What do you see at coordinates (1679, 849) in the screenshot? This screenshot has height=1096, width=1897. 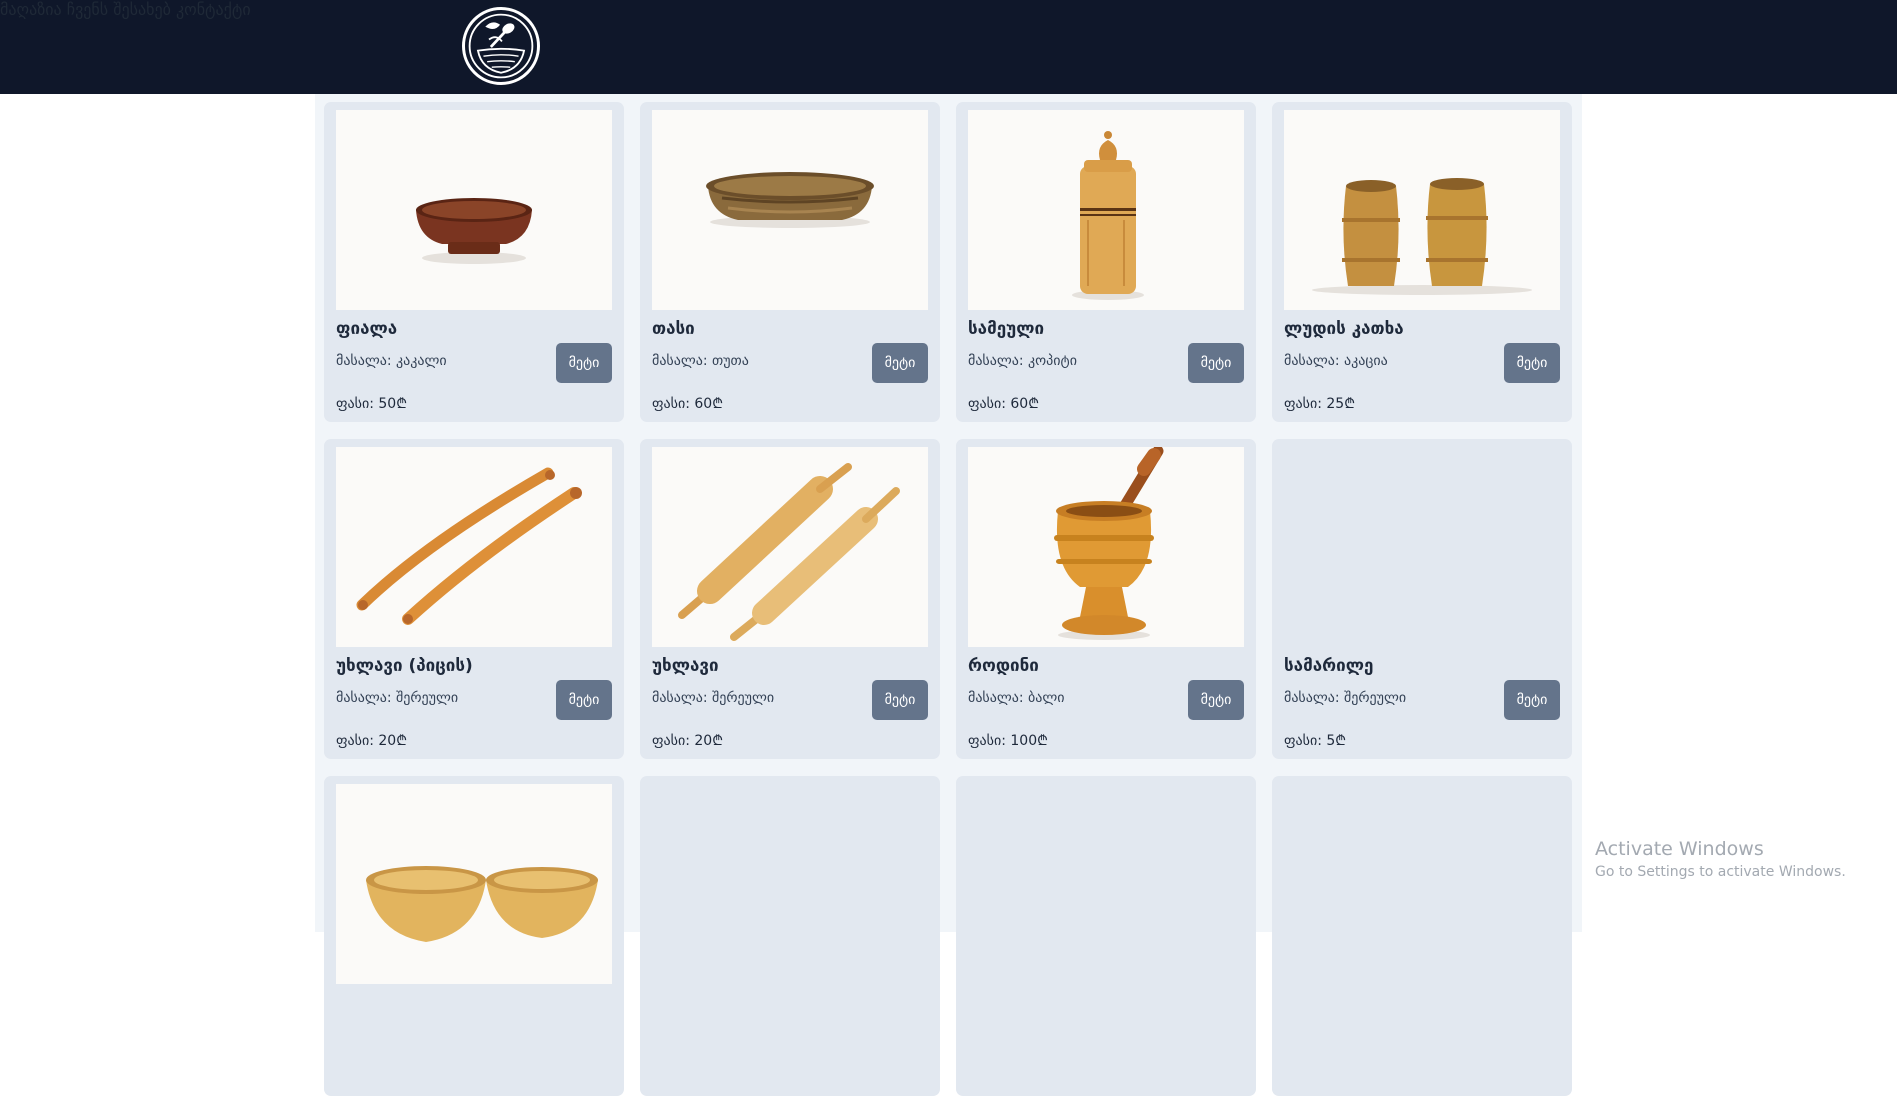 I see `watermark-title: Activate Windows` at bounding box center [1679, 849].